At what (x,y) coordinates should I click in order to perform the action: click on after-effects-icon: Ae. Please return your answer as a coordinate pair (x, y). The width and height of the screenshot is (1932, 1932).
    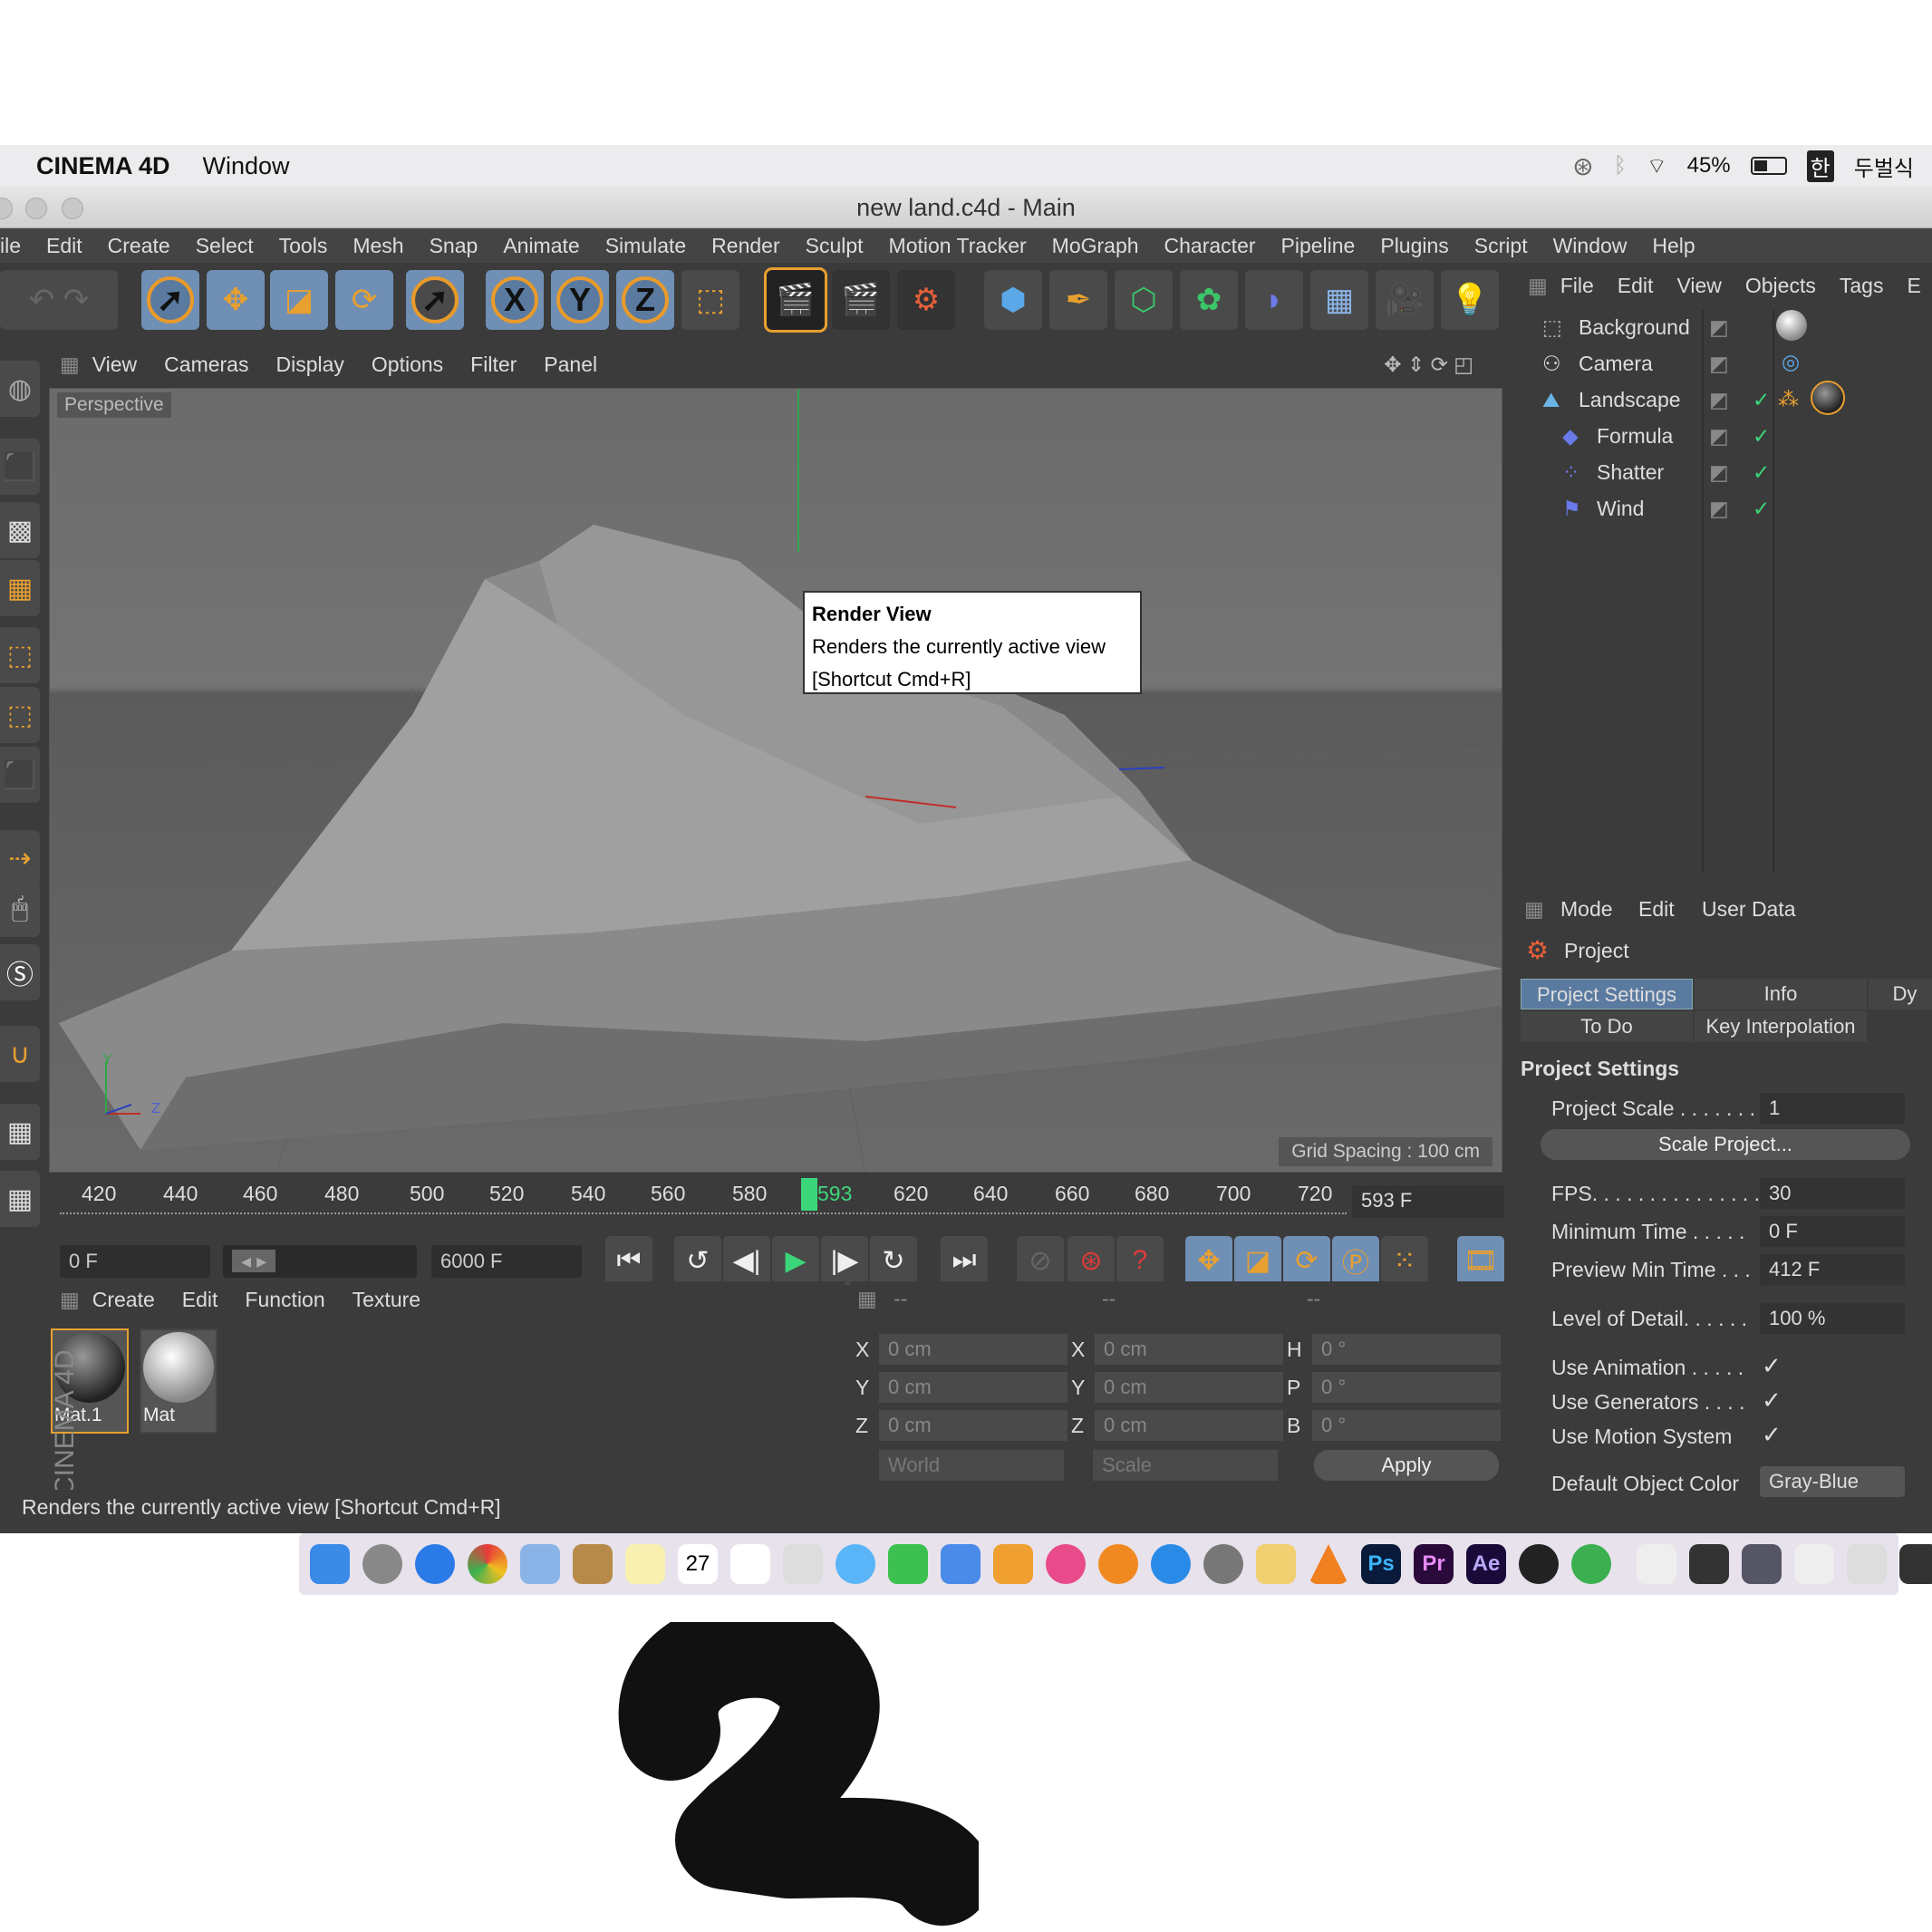
    Looking at the image, I should click on (1486, 1564).